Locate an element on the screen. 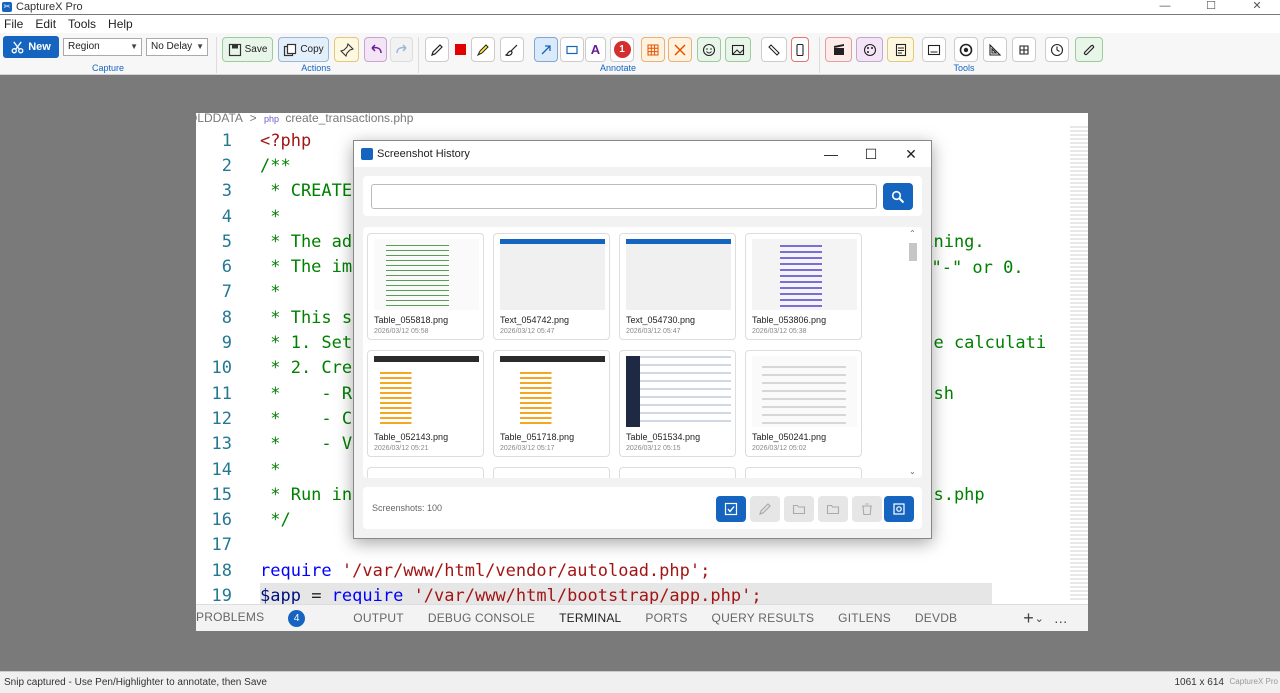 The image size is (1280, 693). code-text: * is located at coordinates (270, 216).